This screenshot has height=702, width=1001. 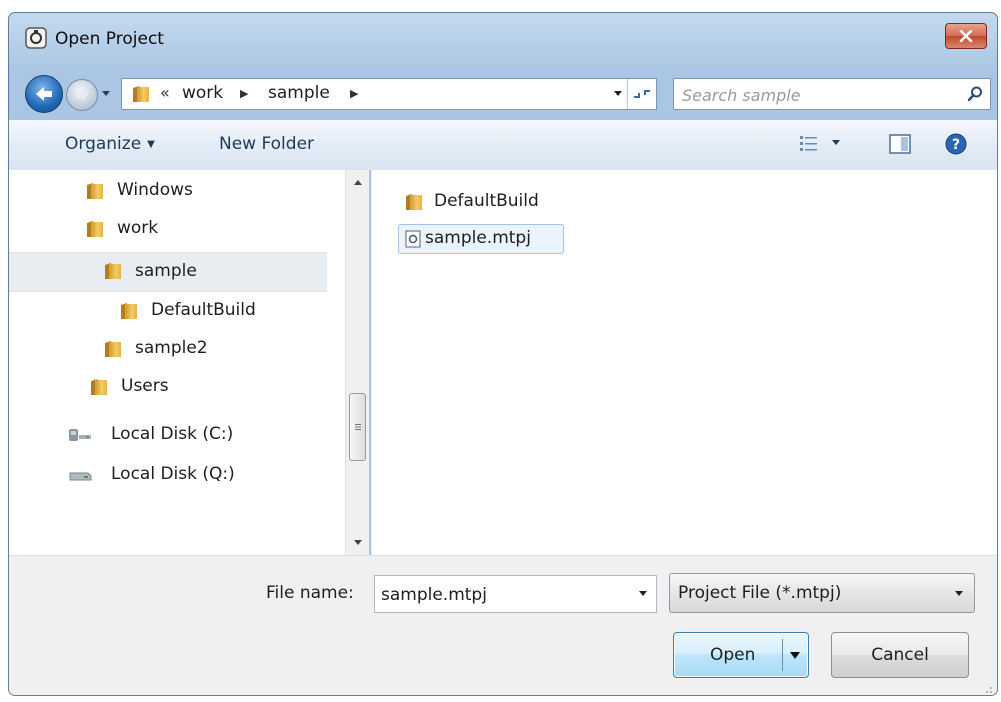 What do you see at coordinates (80, 435) in the screenshot?
I see `hard-drive-icon` at bounding box center [80, 435].